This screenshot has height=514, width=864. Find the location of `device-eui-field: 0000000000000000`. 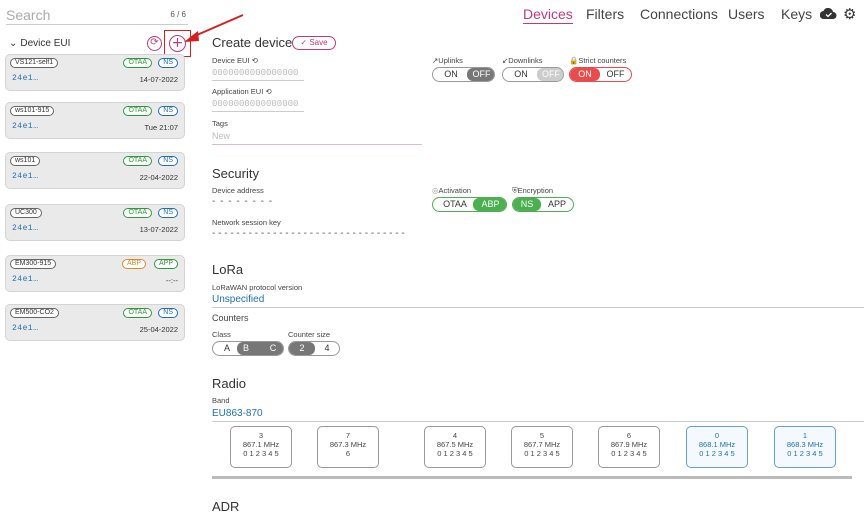

device-eui-field: 0000000000000000 is located at coordinates (255, 73).